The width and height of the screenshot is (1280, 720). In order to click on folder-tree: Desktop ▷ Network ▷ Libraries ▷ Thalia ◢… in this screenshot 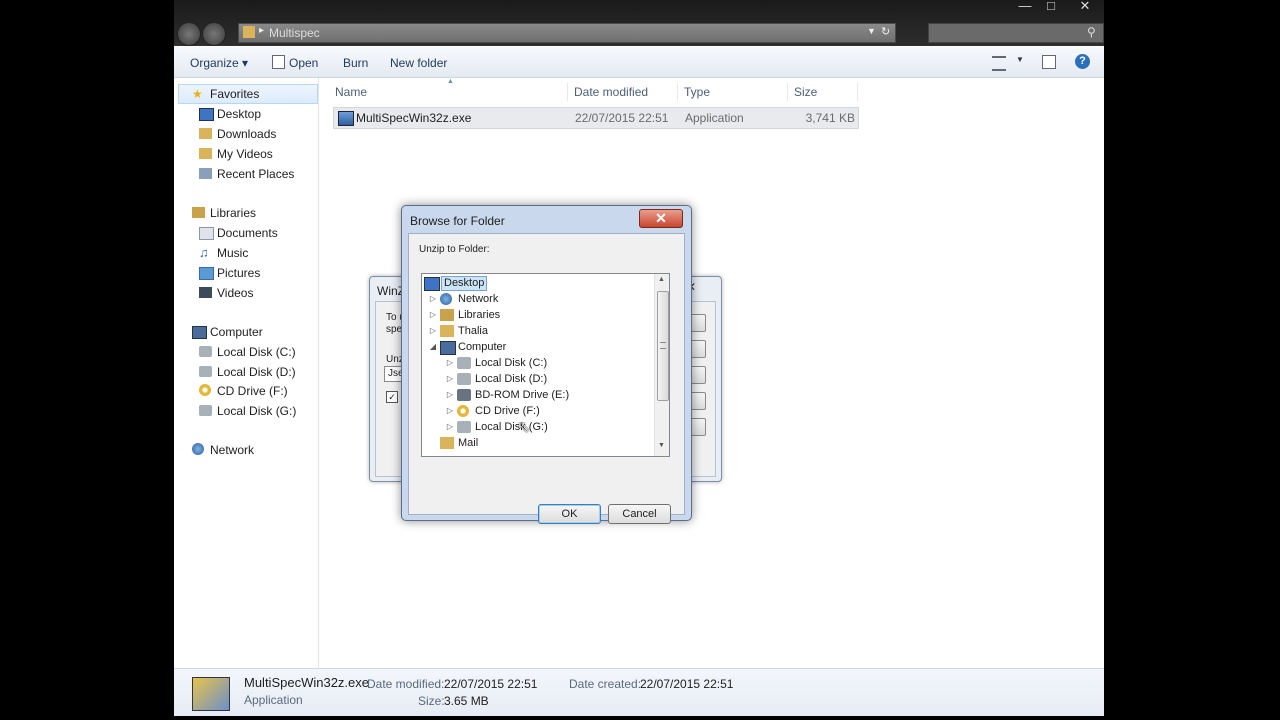, I will do `click(545, 365)`.